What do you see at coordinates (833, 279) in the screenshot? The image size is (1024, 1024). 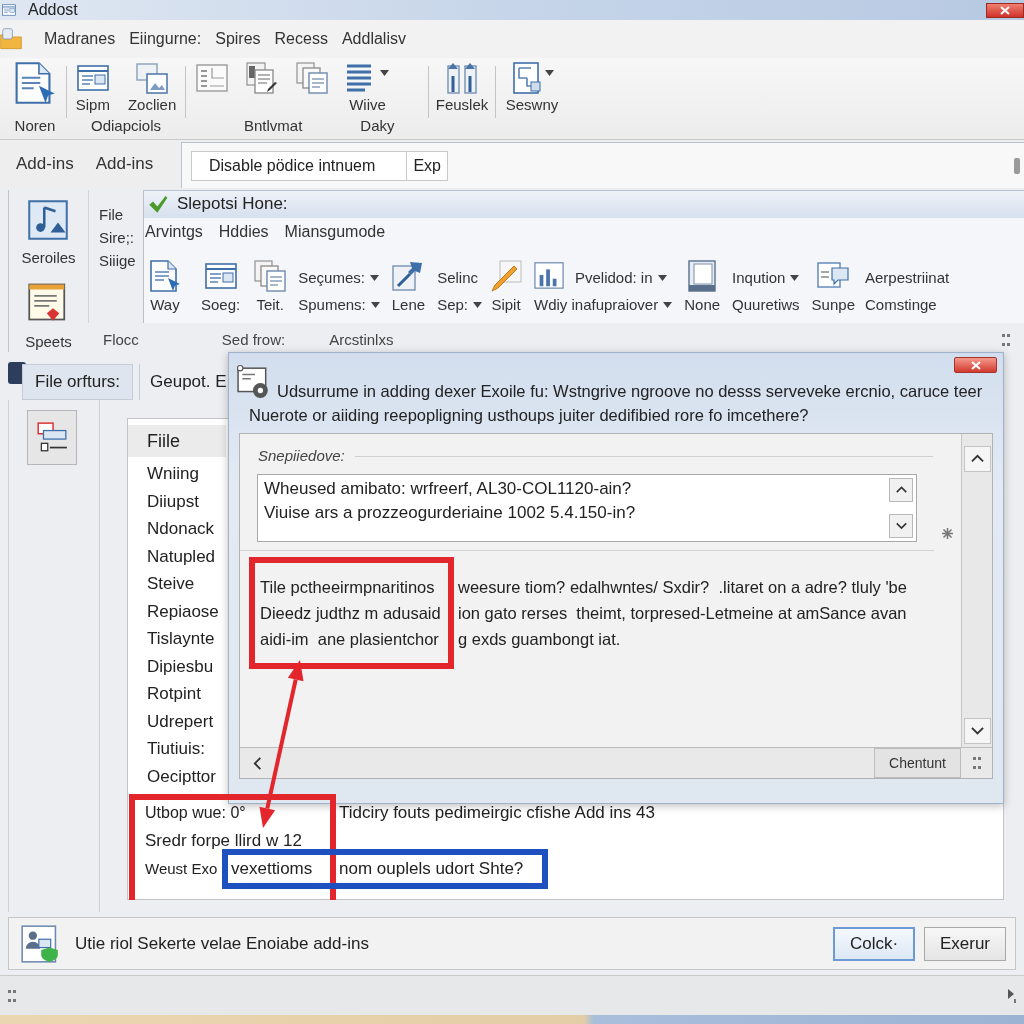 I see `command-button: Sunpe` at bounding box center [833, 279].